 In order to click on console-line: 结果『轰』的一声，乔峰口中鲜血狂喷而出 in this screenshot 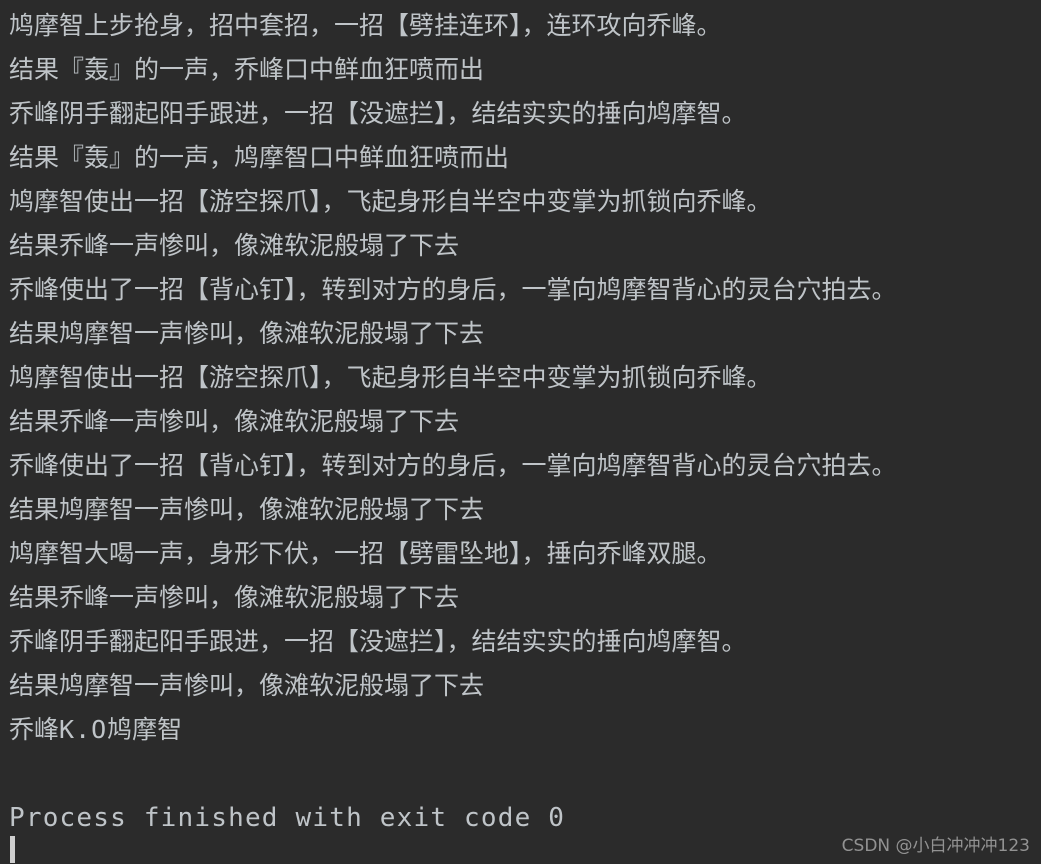, I will do `click(247, 69)`.